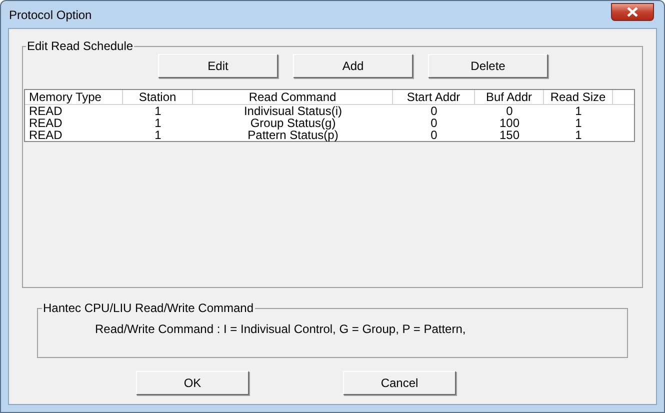 Image resolution: width=665 pixels, height=413 pixels. What do you see at coordinates (293, 111) in the screenshot?
I see `table-cell-text: Indivisual Status(i)` at bounding box center [293, 111].